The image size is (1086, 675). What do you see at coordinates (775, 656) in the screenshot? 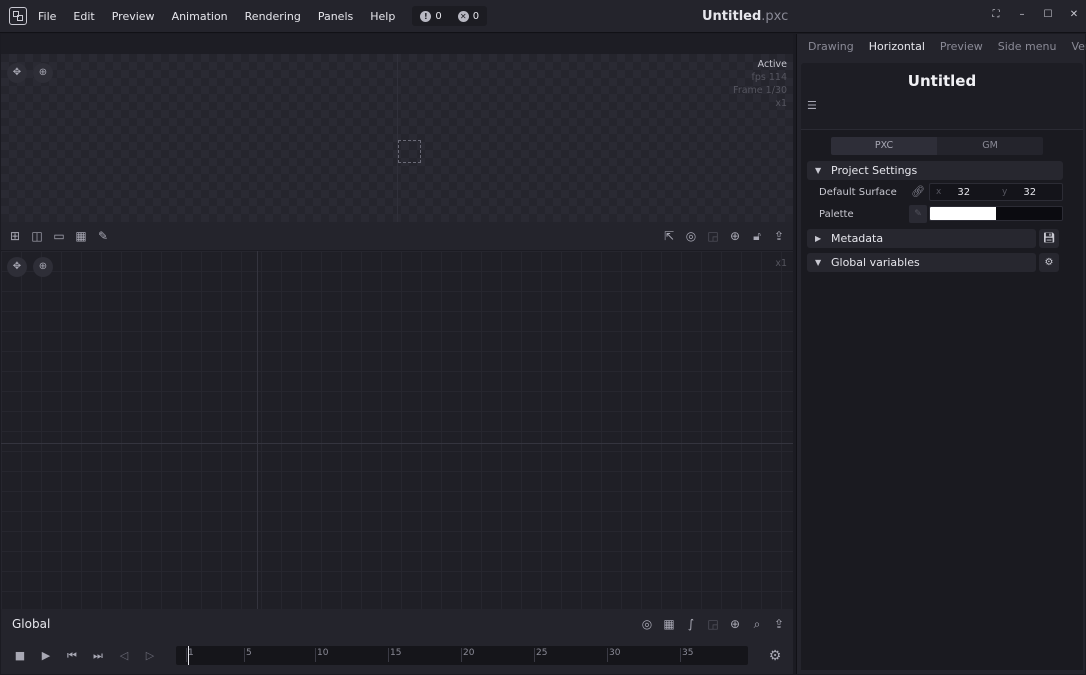
I see `timeline-settings-icon: ⚙` at bounding box center [775, 656].